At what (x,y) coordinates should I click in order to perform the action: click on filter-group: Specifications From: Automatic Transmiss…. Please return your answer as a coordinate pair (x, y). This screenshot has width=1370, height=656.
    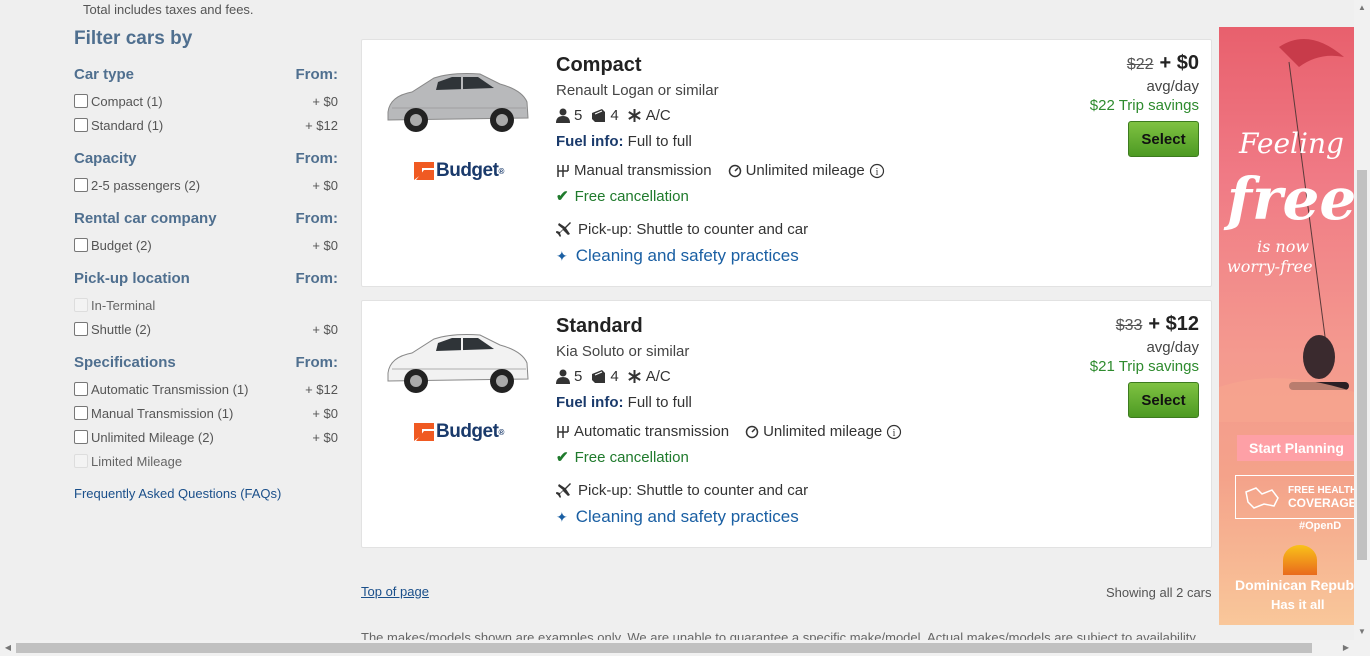
    Looking at the image, I should click on (206, 413).